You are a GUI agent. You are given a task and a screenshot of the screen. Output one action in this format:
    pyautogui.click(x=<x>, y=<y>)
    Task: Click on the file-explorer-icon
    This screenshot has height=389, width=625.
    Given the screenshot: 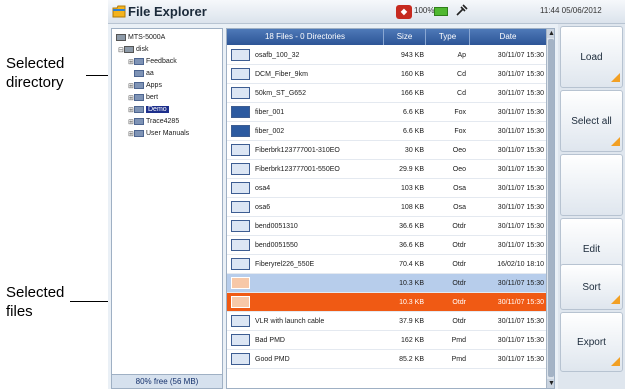 What is the action you would take?
    pyautogui.click(x=119, y=11)
    